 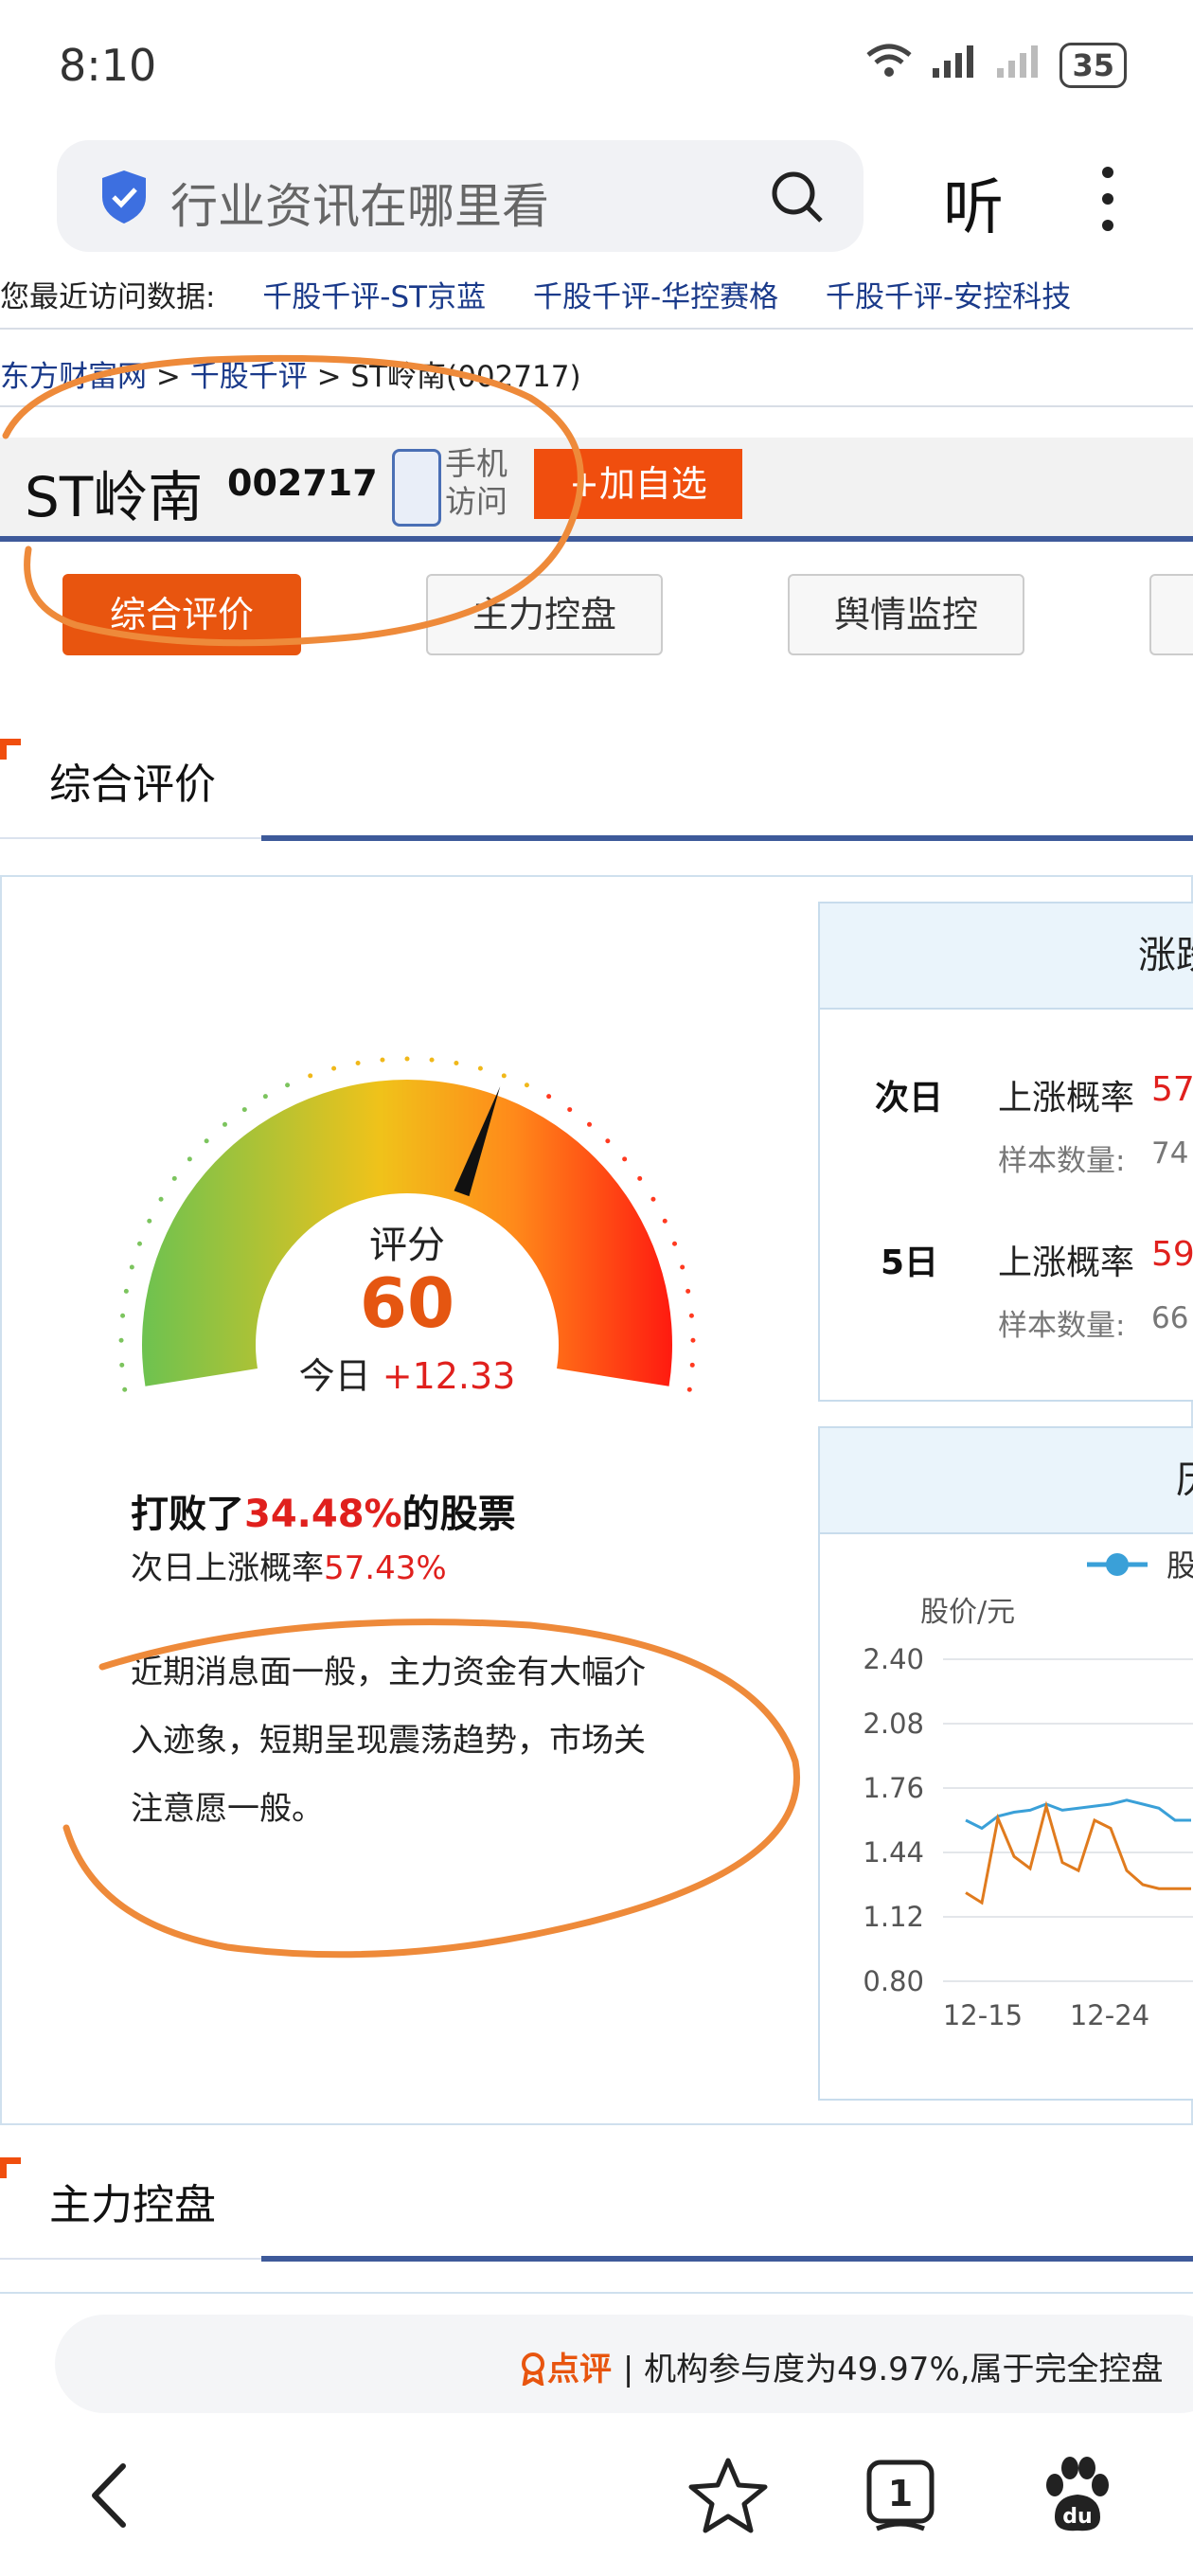 I want to click on tab-count: 1, so click(x=900, y=2493).